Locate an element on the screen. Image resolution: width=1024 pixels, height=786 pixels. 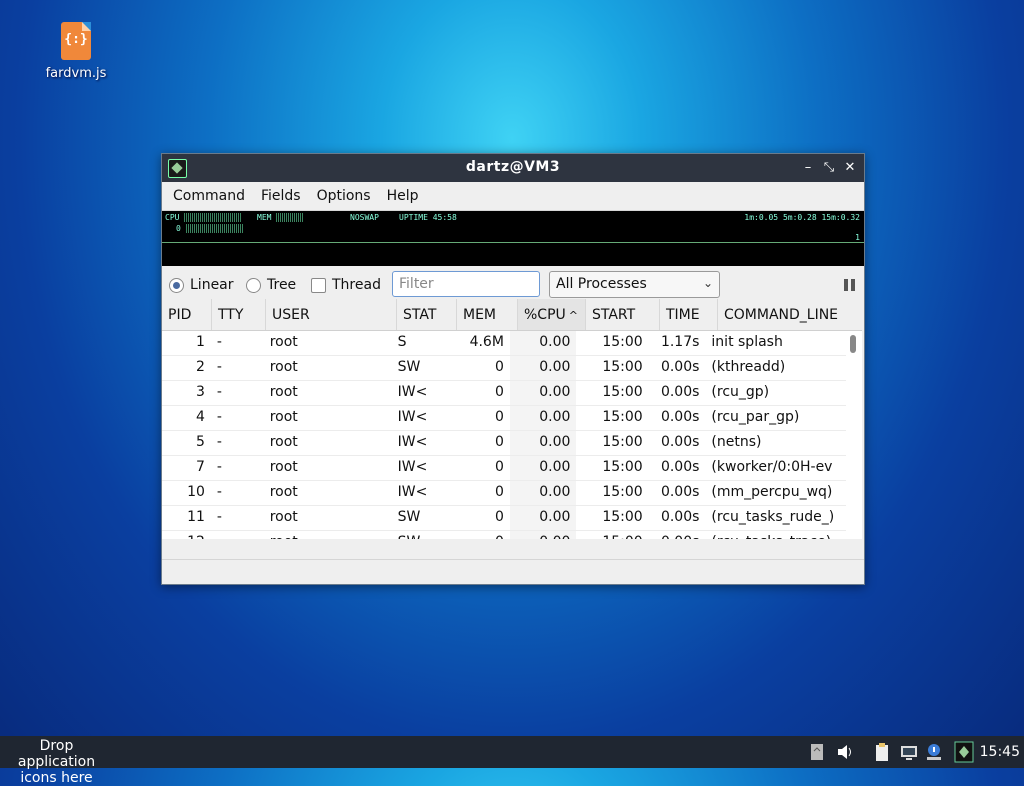
uptime-label: UPTIME 45:58 is located at coordinates (428, 217).